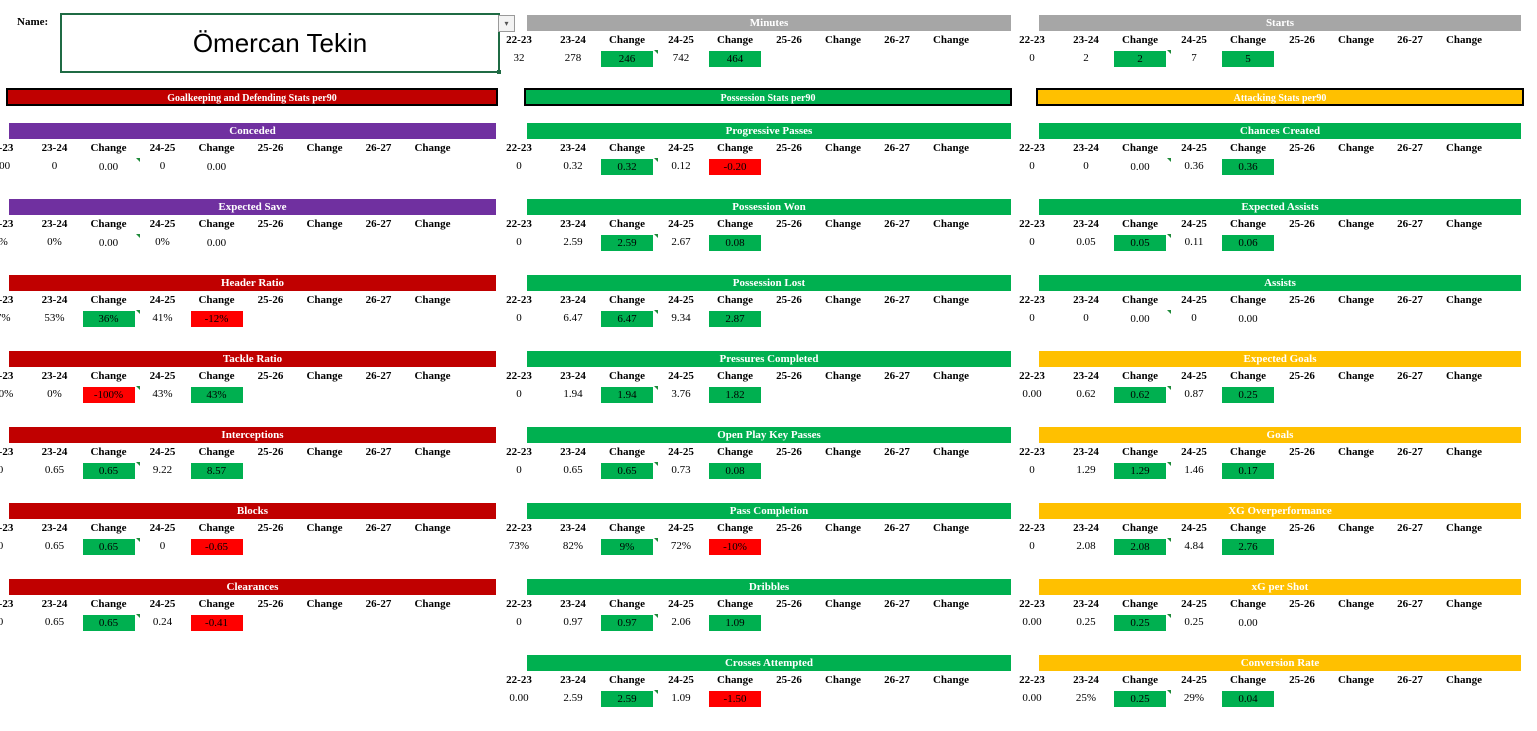 The height and width of the screenshot is (731, 1537). I want to click on value-cell: 7, so click(1194, 58).